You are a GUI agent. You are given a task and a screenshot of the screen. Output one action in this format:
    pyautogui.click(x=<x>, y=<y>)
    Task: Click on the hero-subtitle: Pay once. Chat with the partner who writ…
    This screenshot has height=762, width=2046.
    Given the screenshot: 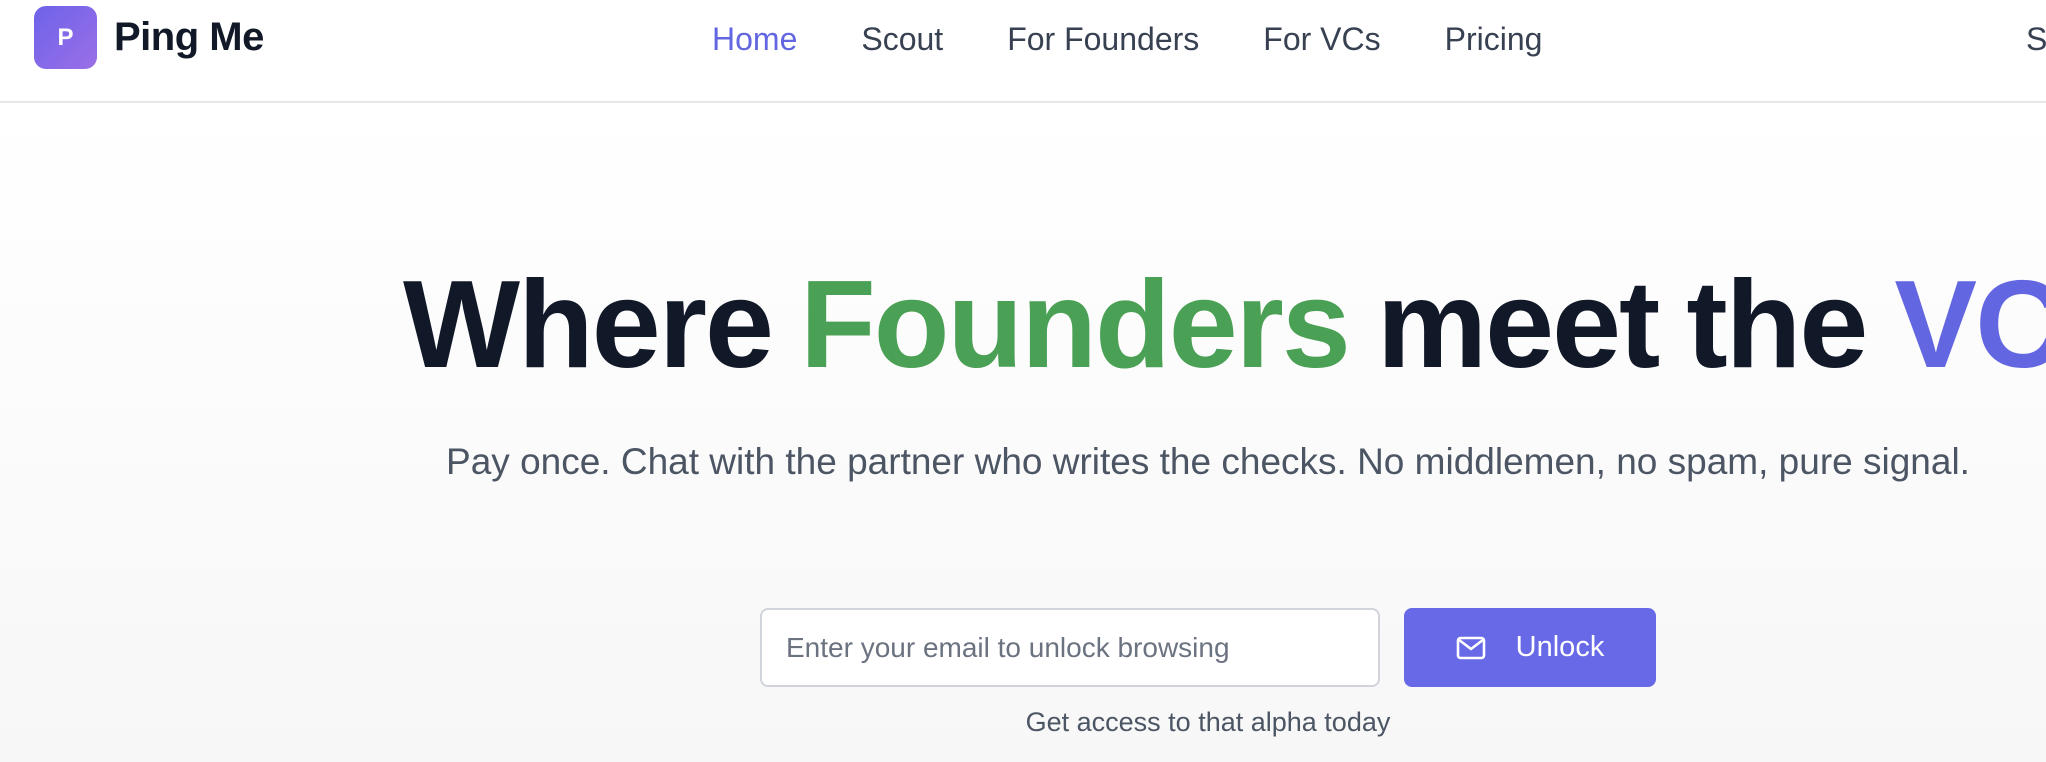 What is the action you would take?
    pyautogui.click(x=1208, y=461)
    